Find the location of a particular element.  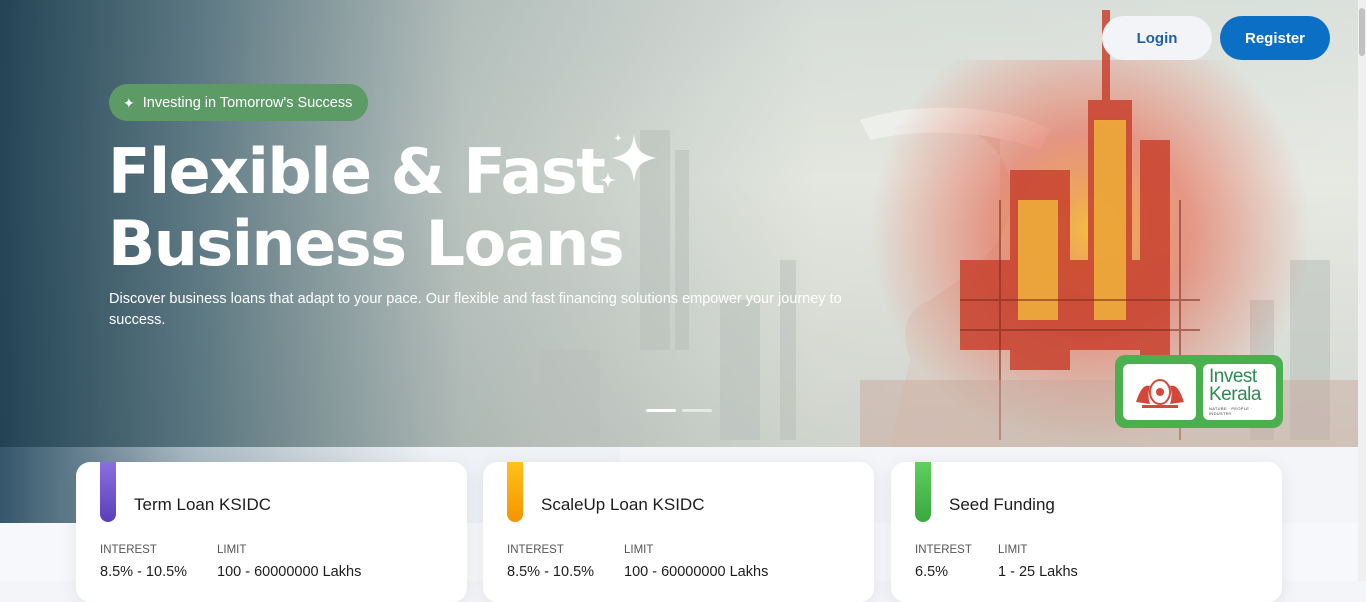

invest-kerala-line-2: Kerala is located at coordinates (1235, 394).